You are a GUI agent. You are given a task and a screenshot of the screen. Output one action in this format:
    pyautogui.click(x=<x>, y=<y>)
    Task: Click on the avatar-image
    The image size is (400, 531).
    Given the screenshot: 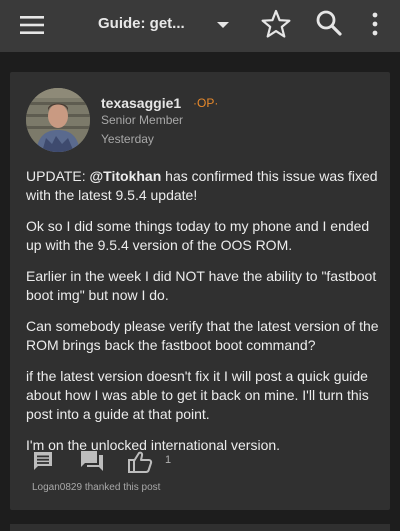 What is the action you would take?
    pyautogui.click(x=58, y=120)
    